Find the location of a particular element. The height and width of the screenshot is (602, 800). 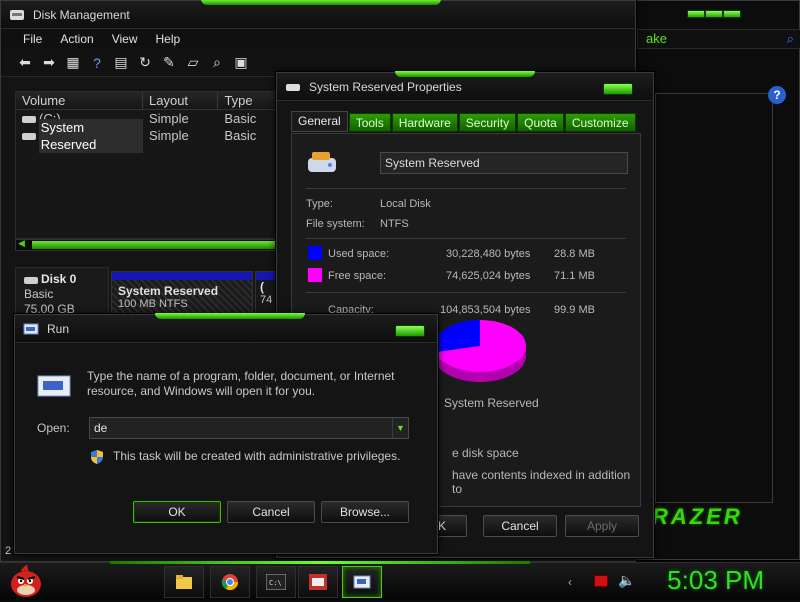

tab-general: General is located at coordinates (319, 121).